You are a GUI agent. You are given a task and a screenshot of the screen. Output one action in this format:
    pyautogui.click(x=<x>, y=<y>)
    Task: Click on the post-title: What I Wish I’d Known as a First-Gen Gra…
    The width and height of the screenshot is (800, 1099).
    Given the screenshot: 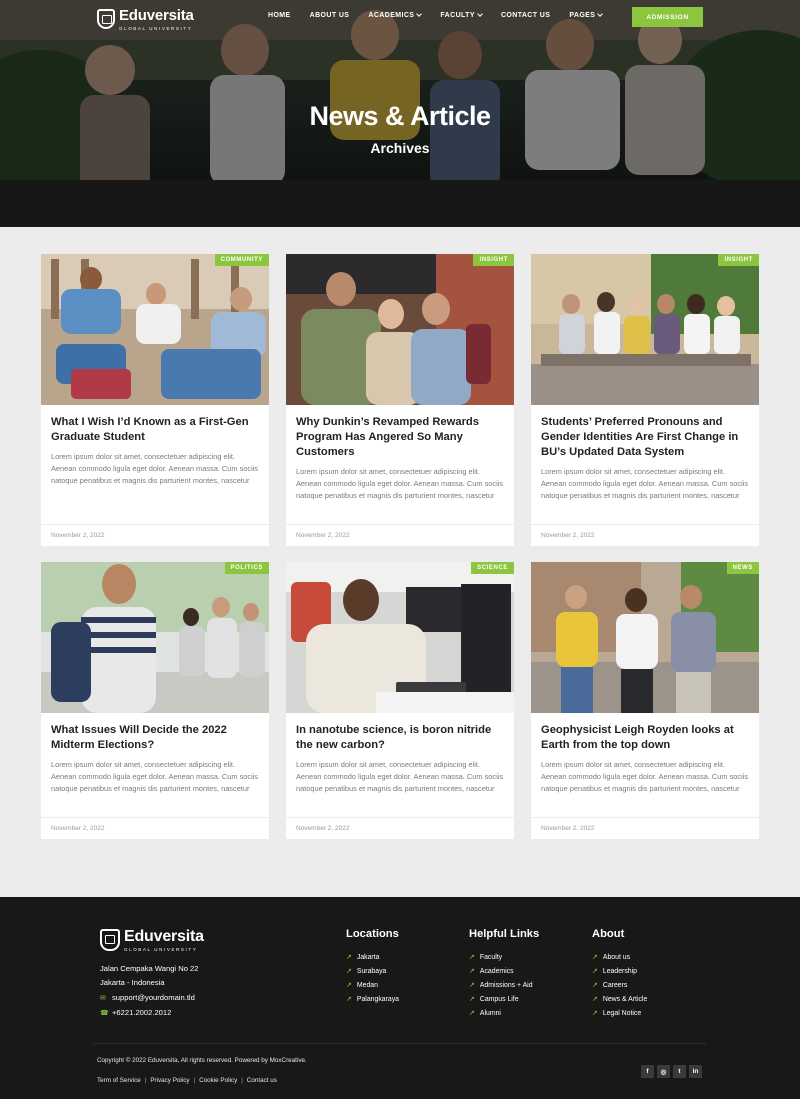 What is the action you would take?
    pyautogui.click(x=155, y=430)
    